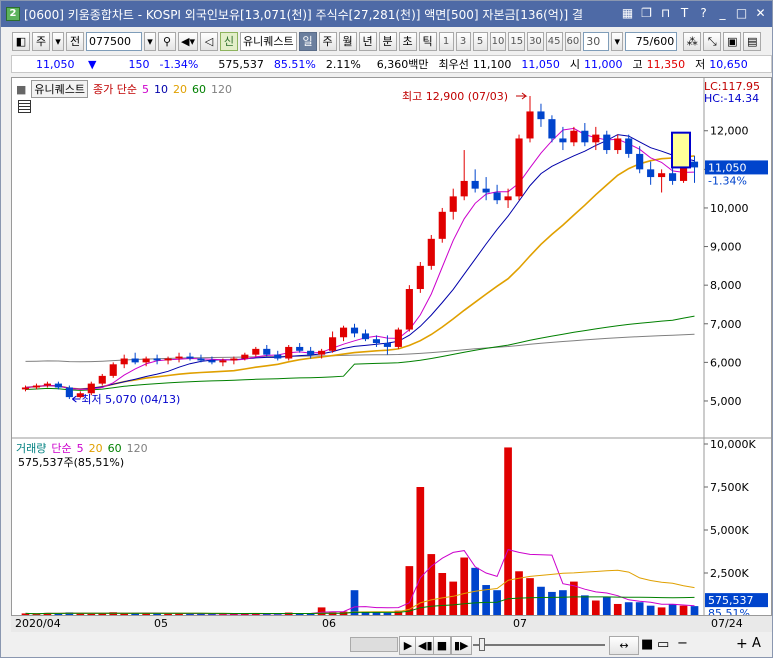 The width and height of the screenshot is (773, 658). What do you see at coordinates (681, 150) in the screenshot?
I see `projection-box` at bounding box center [681, 150].